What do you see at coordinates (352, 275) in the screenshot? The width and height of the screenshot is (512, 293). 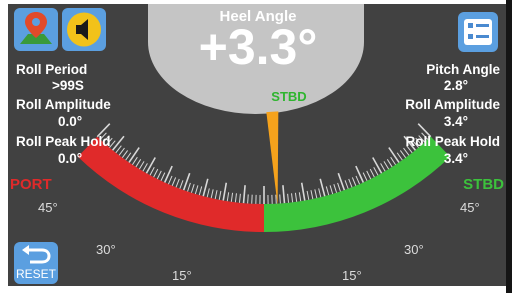 I see `tick-label-right-15: 15°` at bounding box center [352, 275].